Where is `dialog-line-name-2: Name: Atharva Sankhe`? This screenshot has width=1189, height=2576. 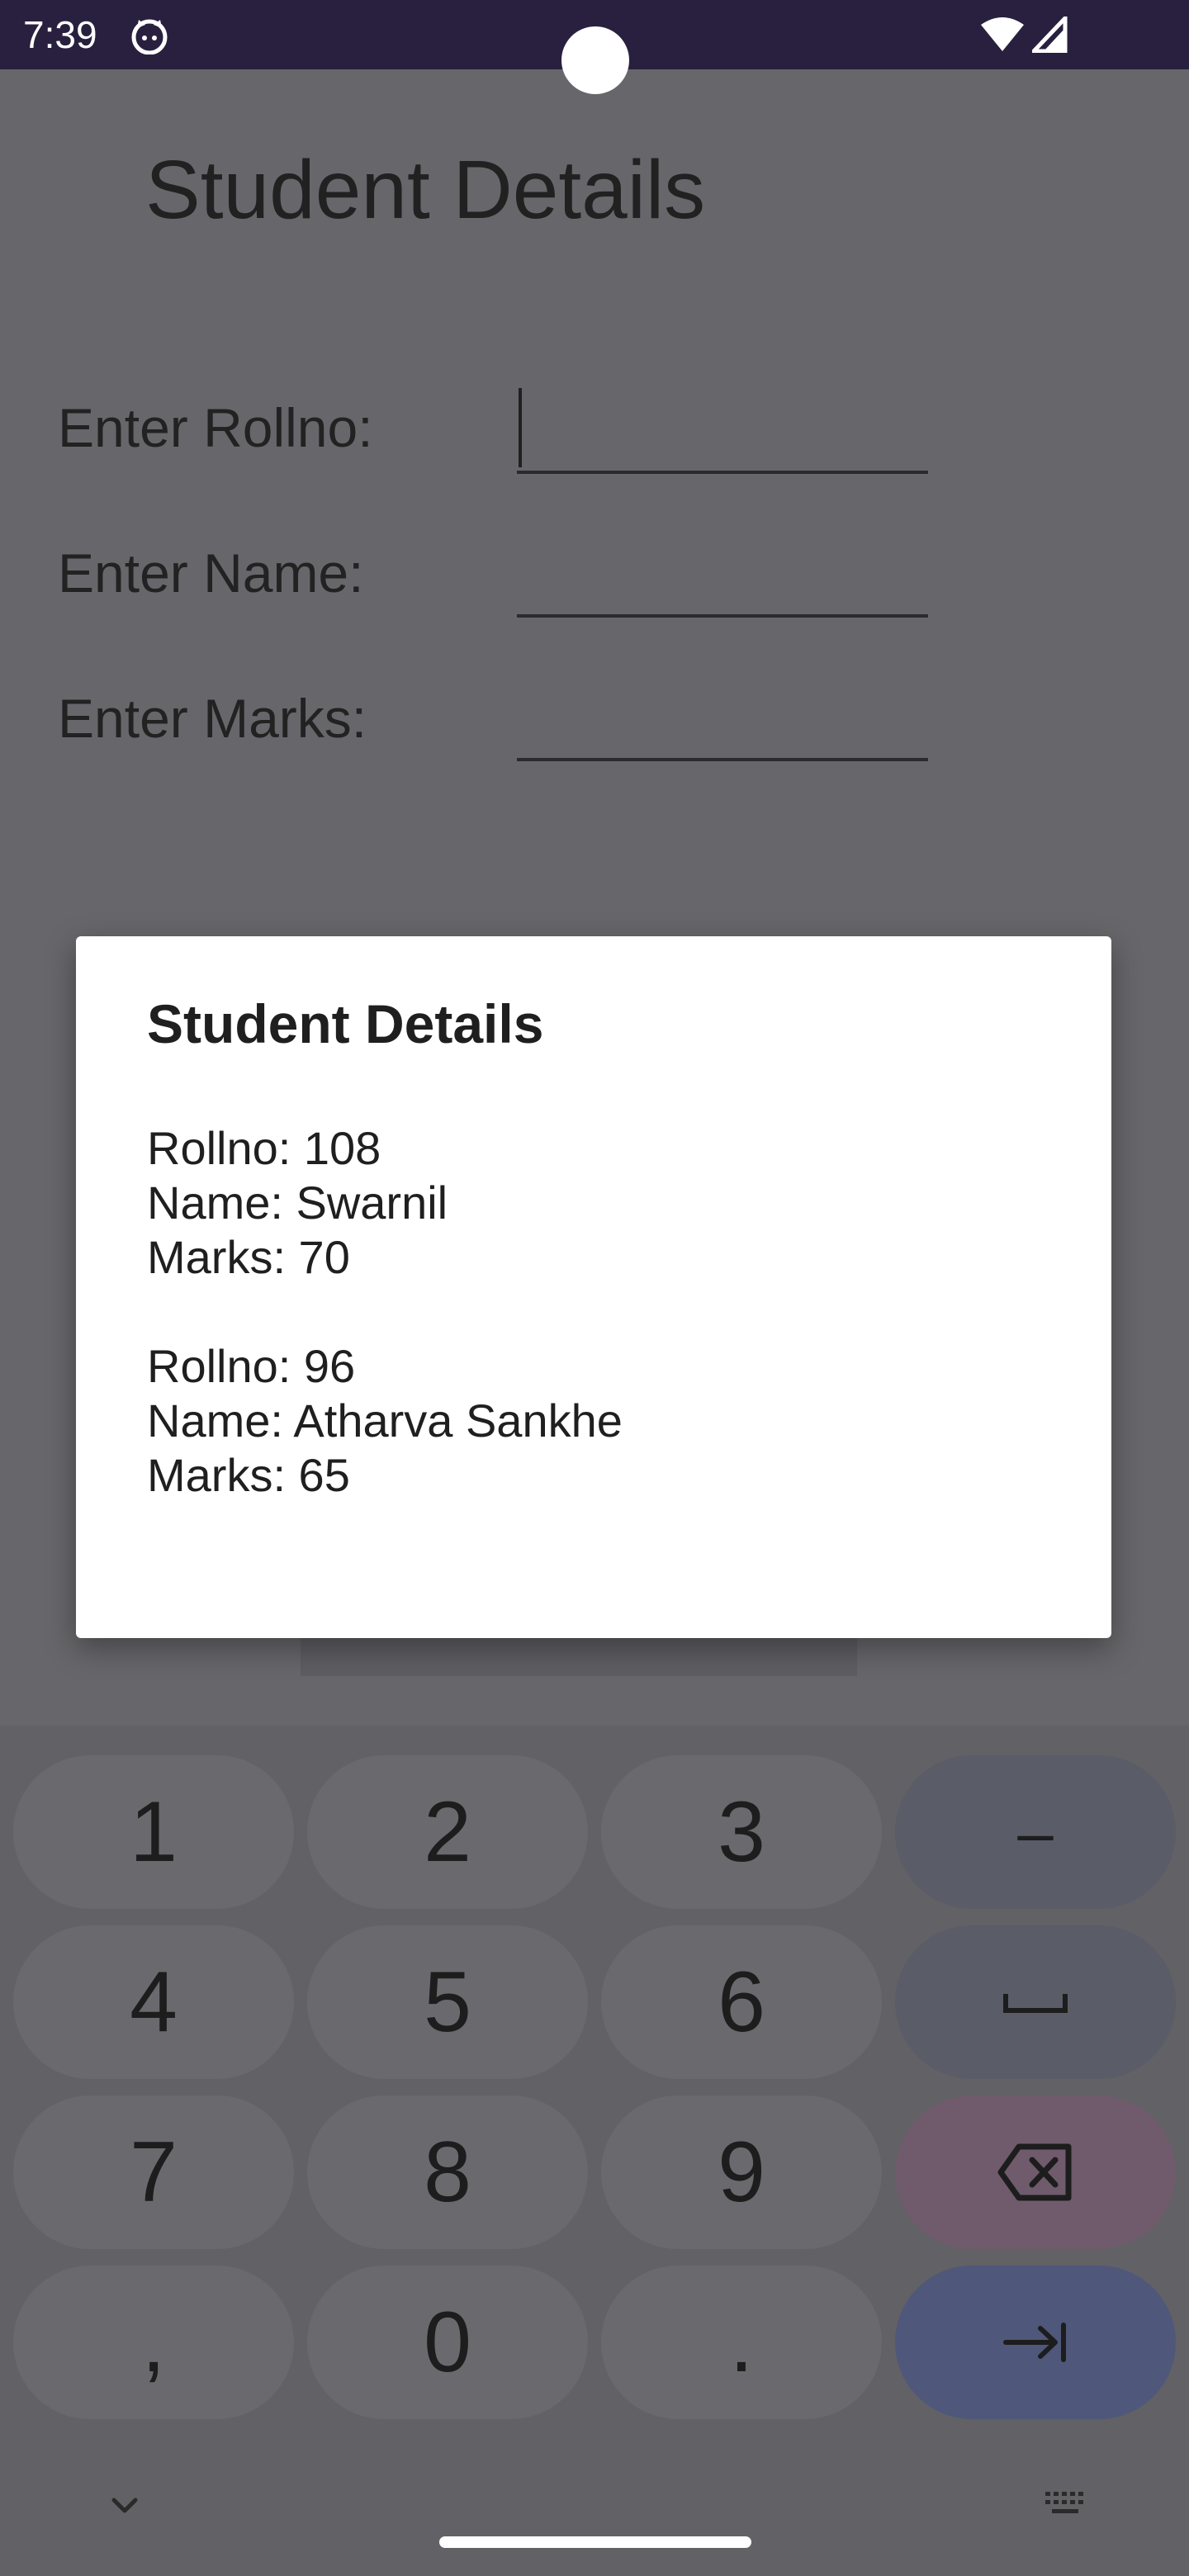 dialog-line-name-2: Name: Atharva Sankhe is located at coordinates (385, 1421).